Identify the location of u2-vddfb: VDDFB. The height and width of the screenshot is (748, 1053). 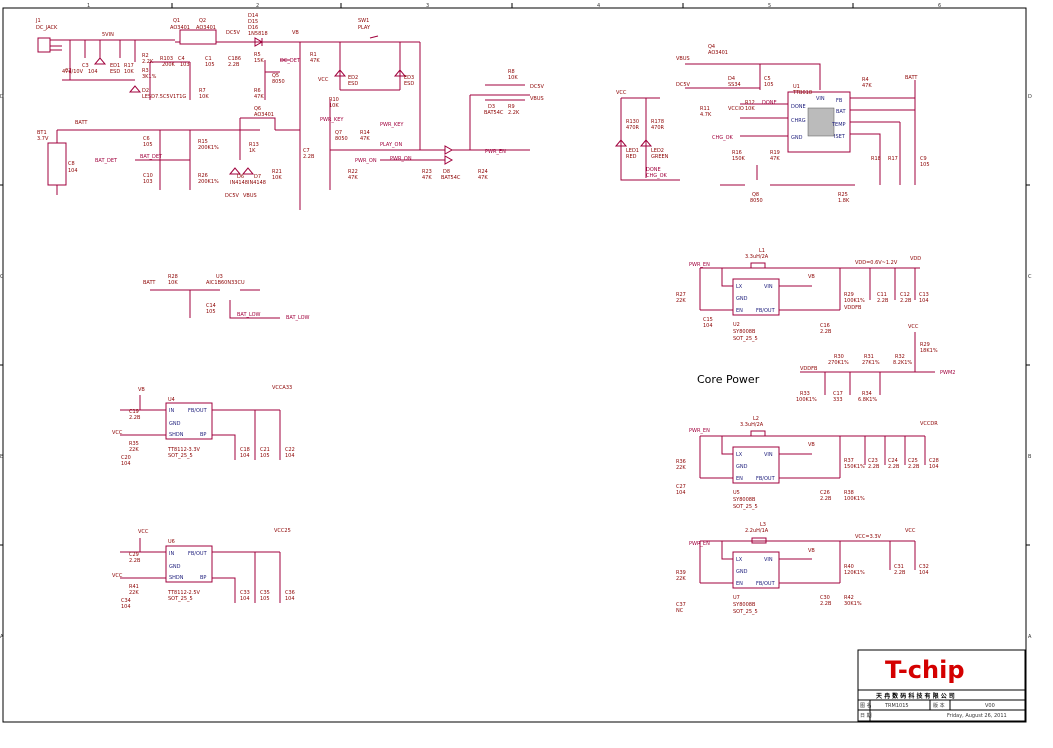
(853, 308).